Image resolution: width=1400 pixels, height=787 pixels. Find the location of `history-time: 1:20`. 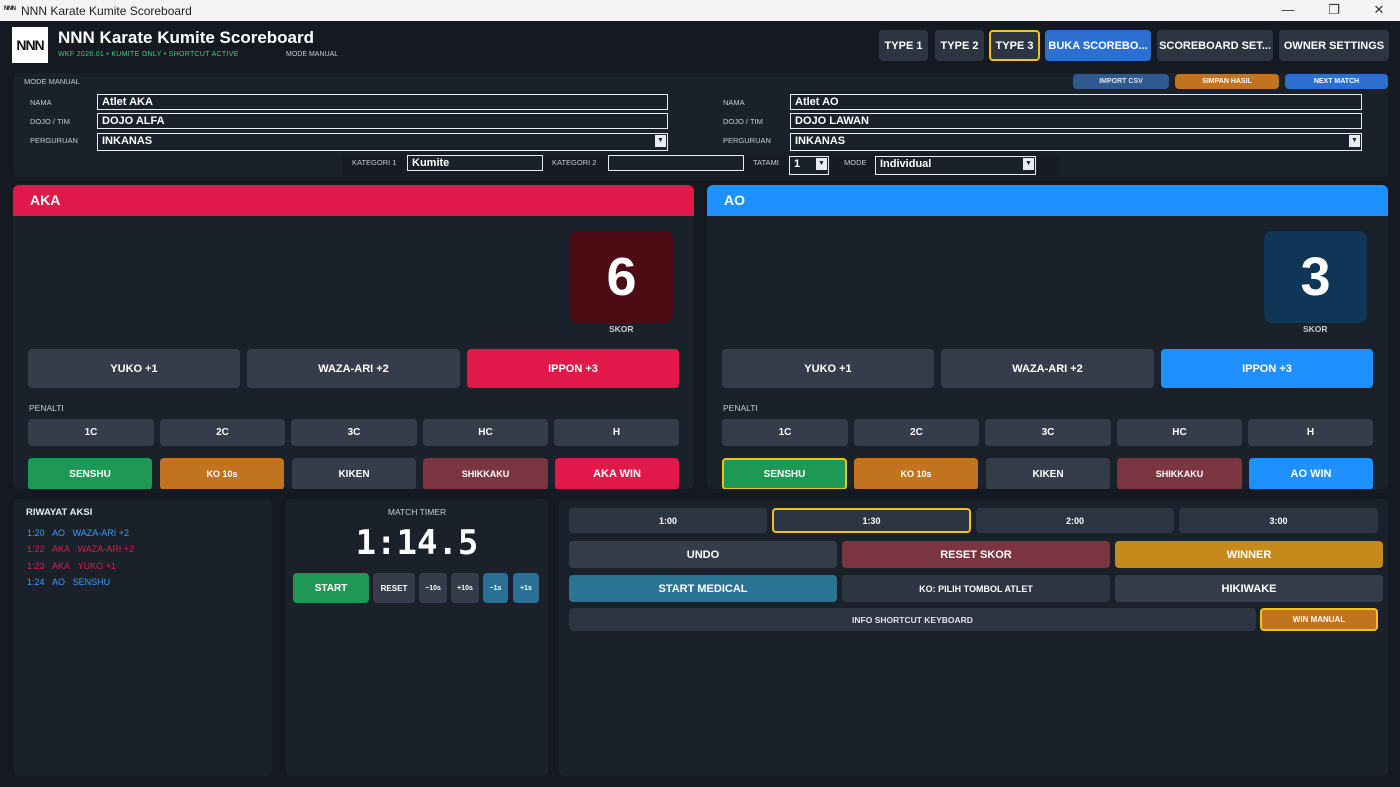

history-time: 1:20 is located at coordinates (36, 533).